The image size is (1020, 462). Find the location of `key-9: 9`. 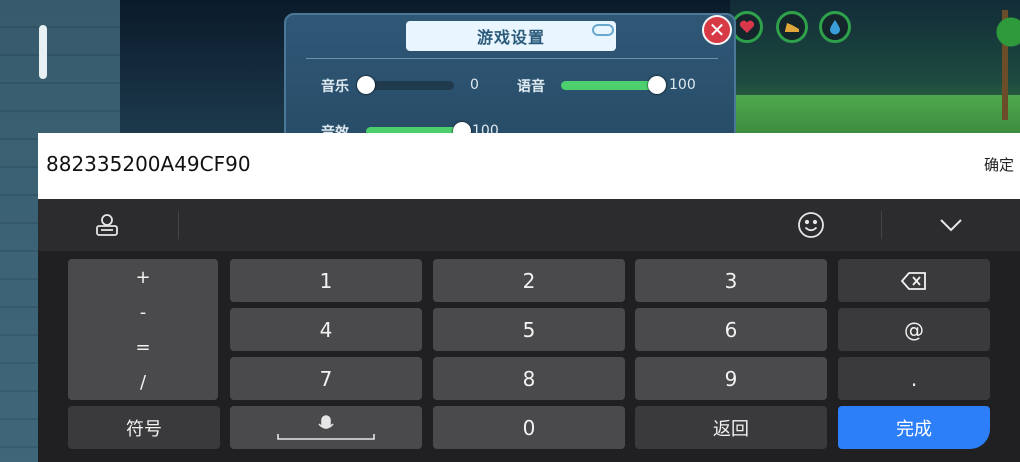

key-9: 9 is located at coordinates (731, 378).